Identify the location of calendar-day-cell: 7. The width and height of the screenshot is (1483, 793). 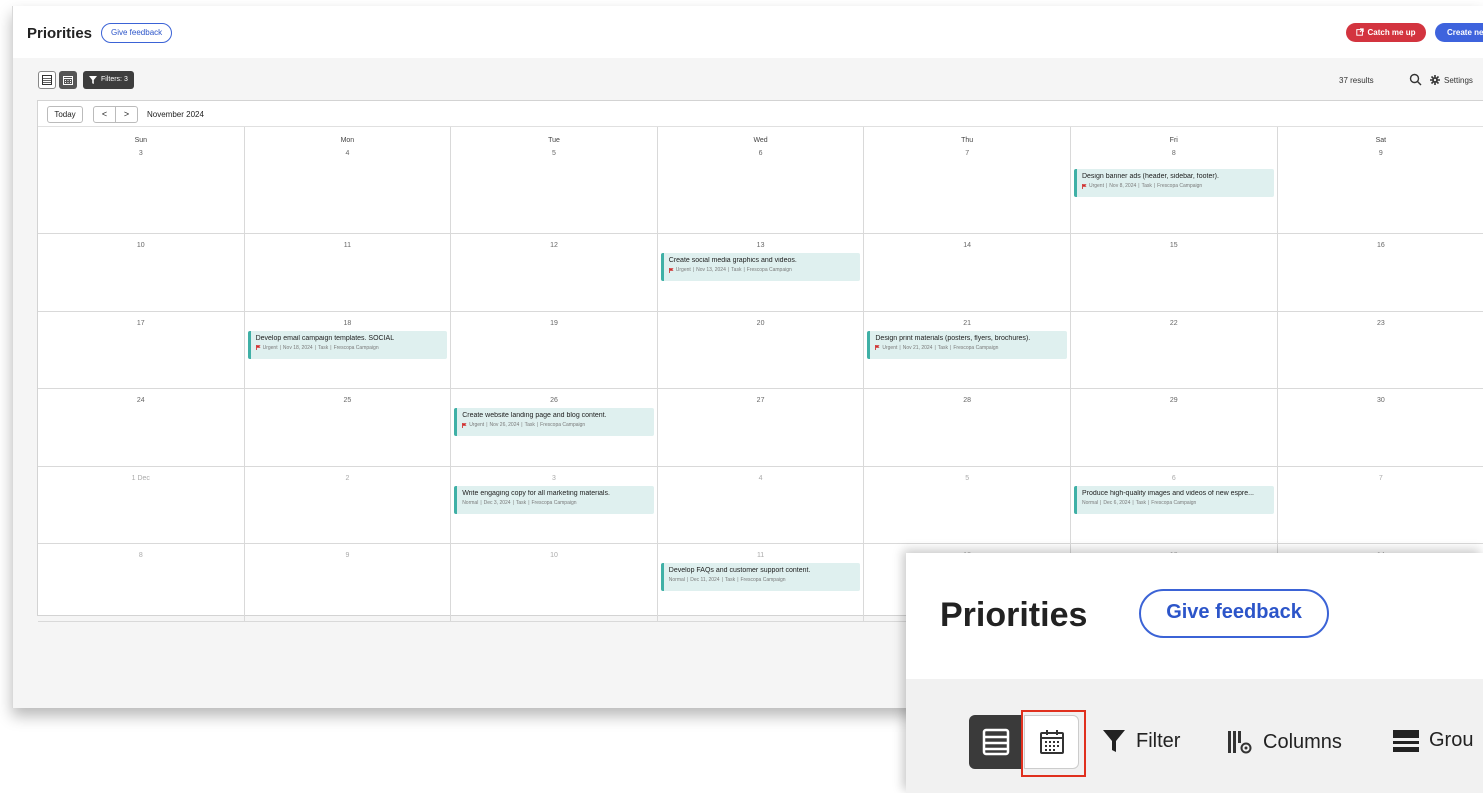
(1380, 505).